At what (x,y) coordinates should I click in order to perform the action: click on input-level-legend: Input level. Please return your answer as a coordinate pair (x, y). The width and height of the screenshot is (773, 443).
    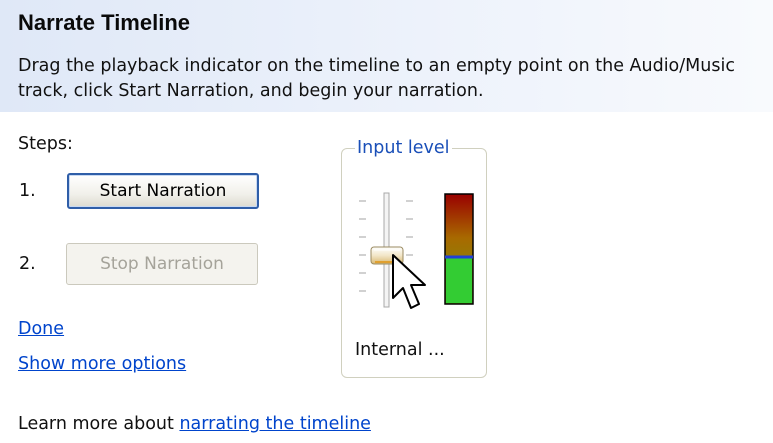
    Looking at the image, I should click on (403, 148).